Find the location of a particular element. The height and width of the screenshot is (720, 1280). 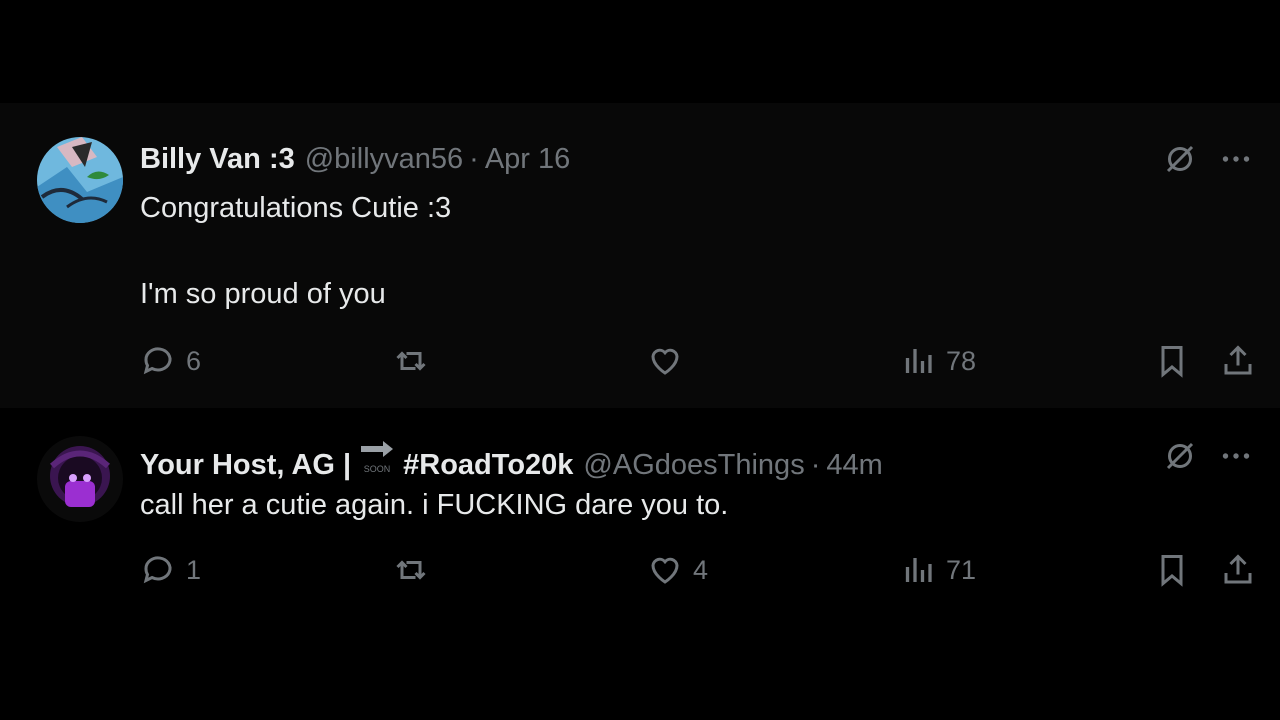

reply-count: 6 is located at coordinates (194, 360).